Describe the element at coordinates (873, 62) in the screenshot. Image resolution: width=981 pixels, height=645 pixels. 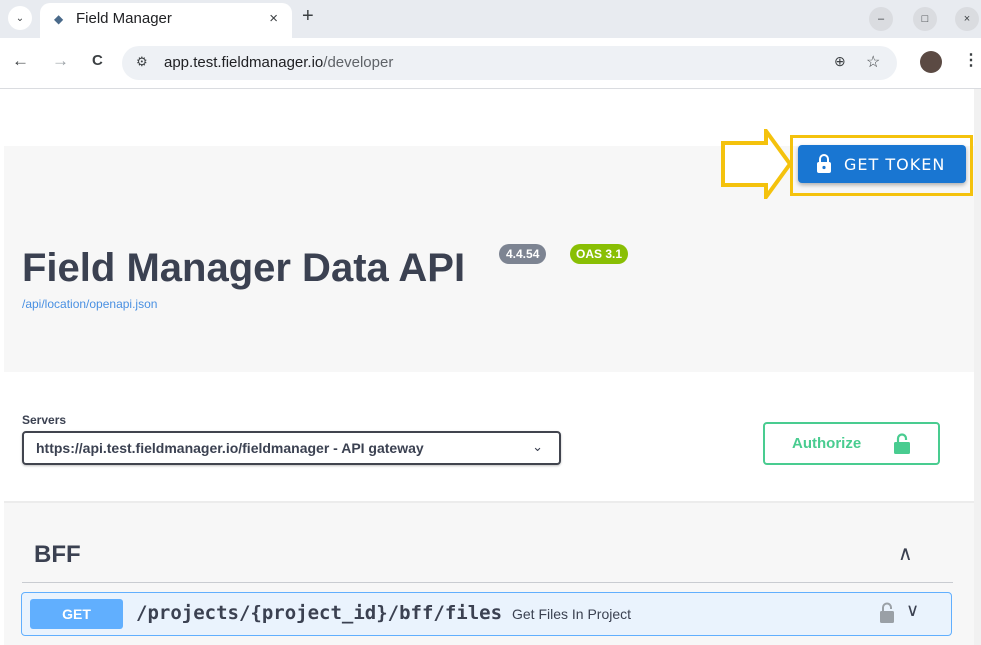
I see `bookmark-star-icon: ☆` at that location.